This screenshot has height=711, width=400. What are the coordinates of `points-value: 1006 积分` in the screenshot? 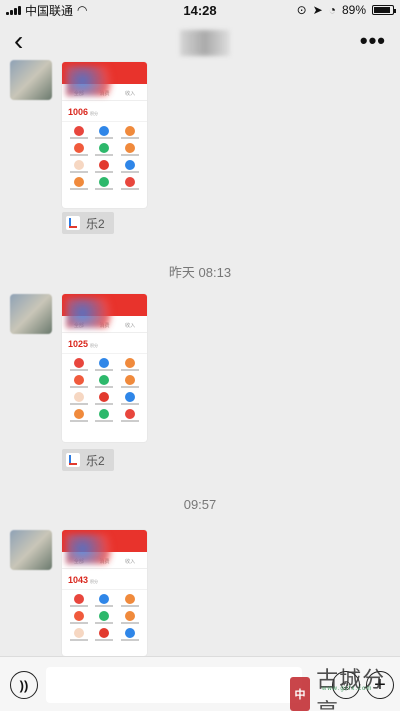 It's located at (83, 112).